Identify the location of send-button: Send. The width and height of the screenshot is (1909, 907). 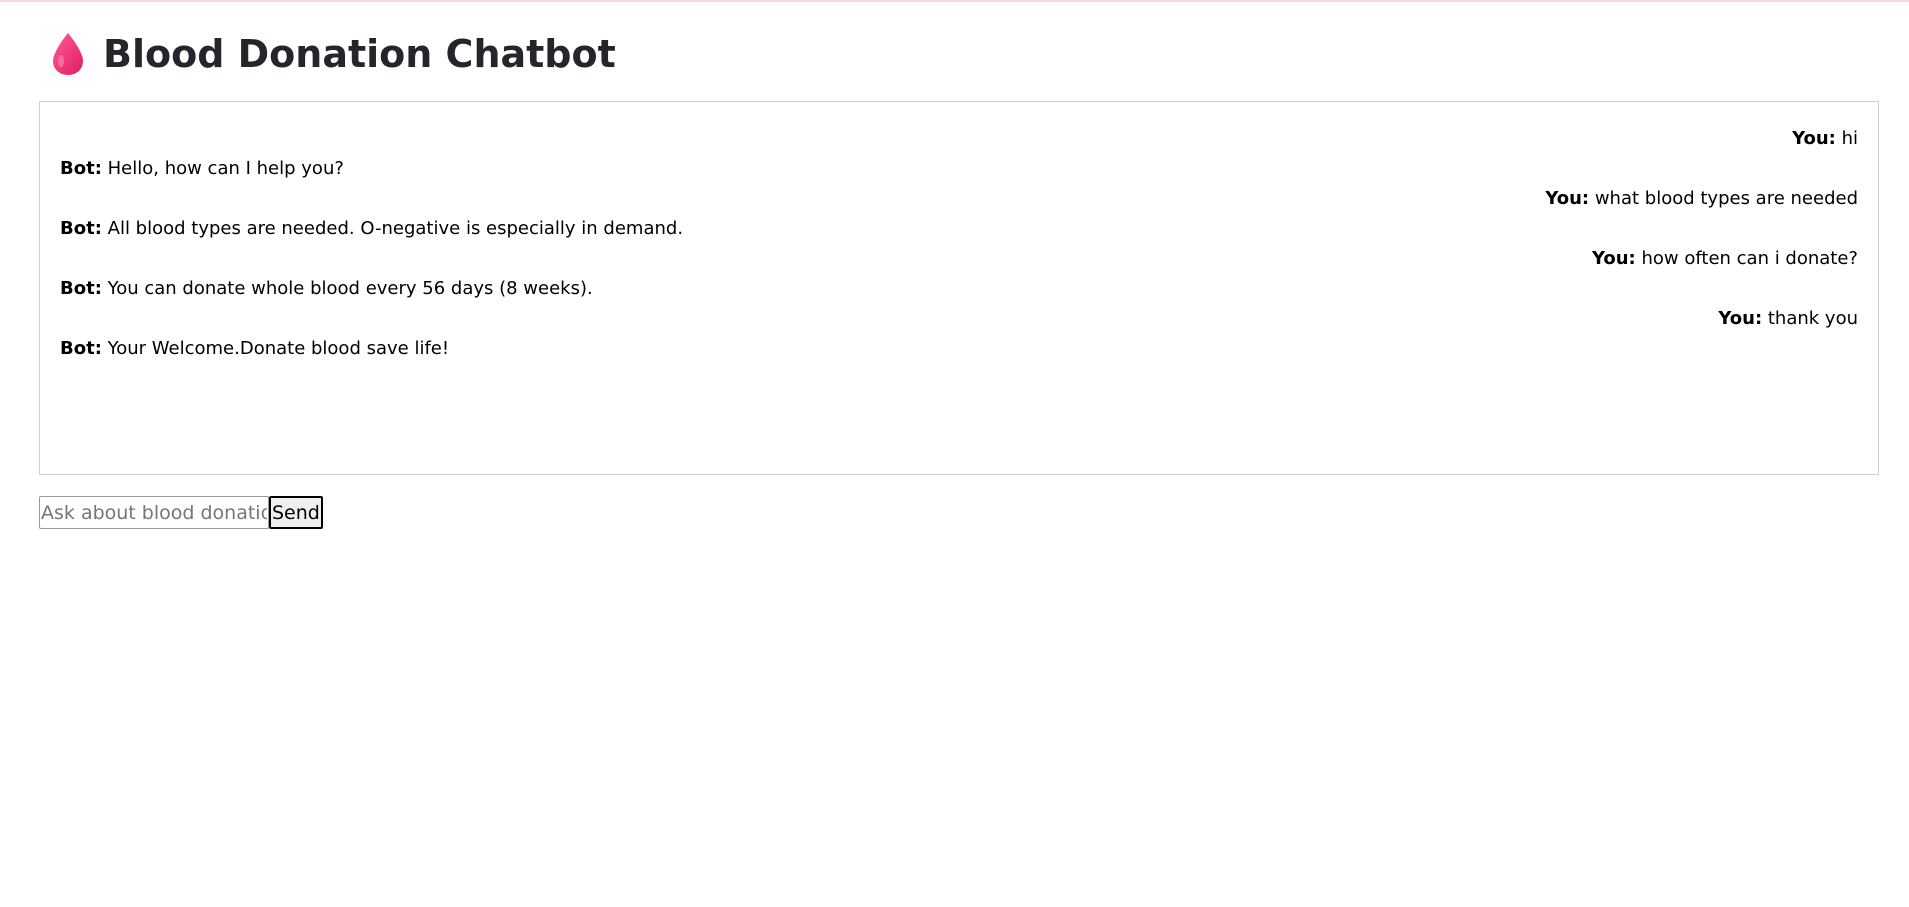
(296, 512).